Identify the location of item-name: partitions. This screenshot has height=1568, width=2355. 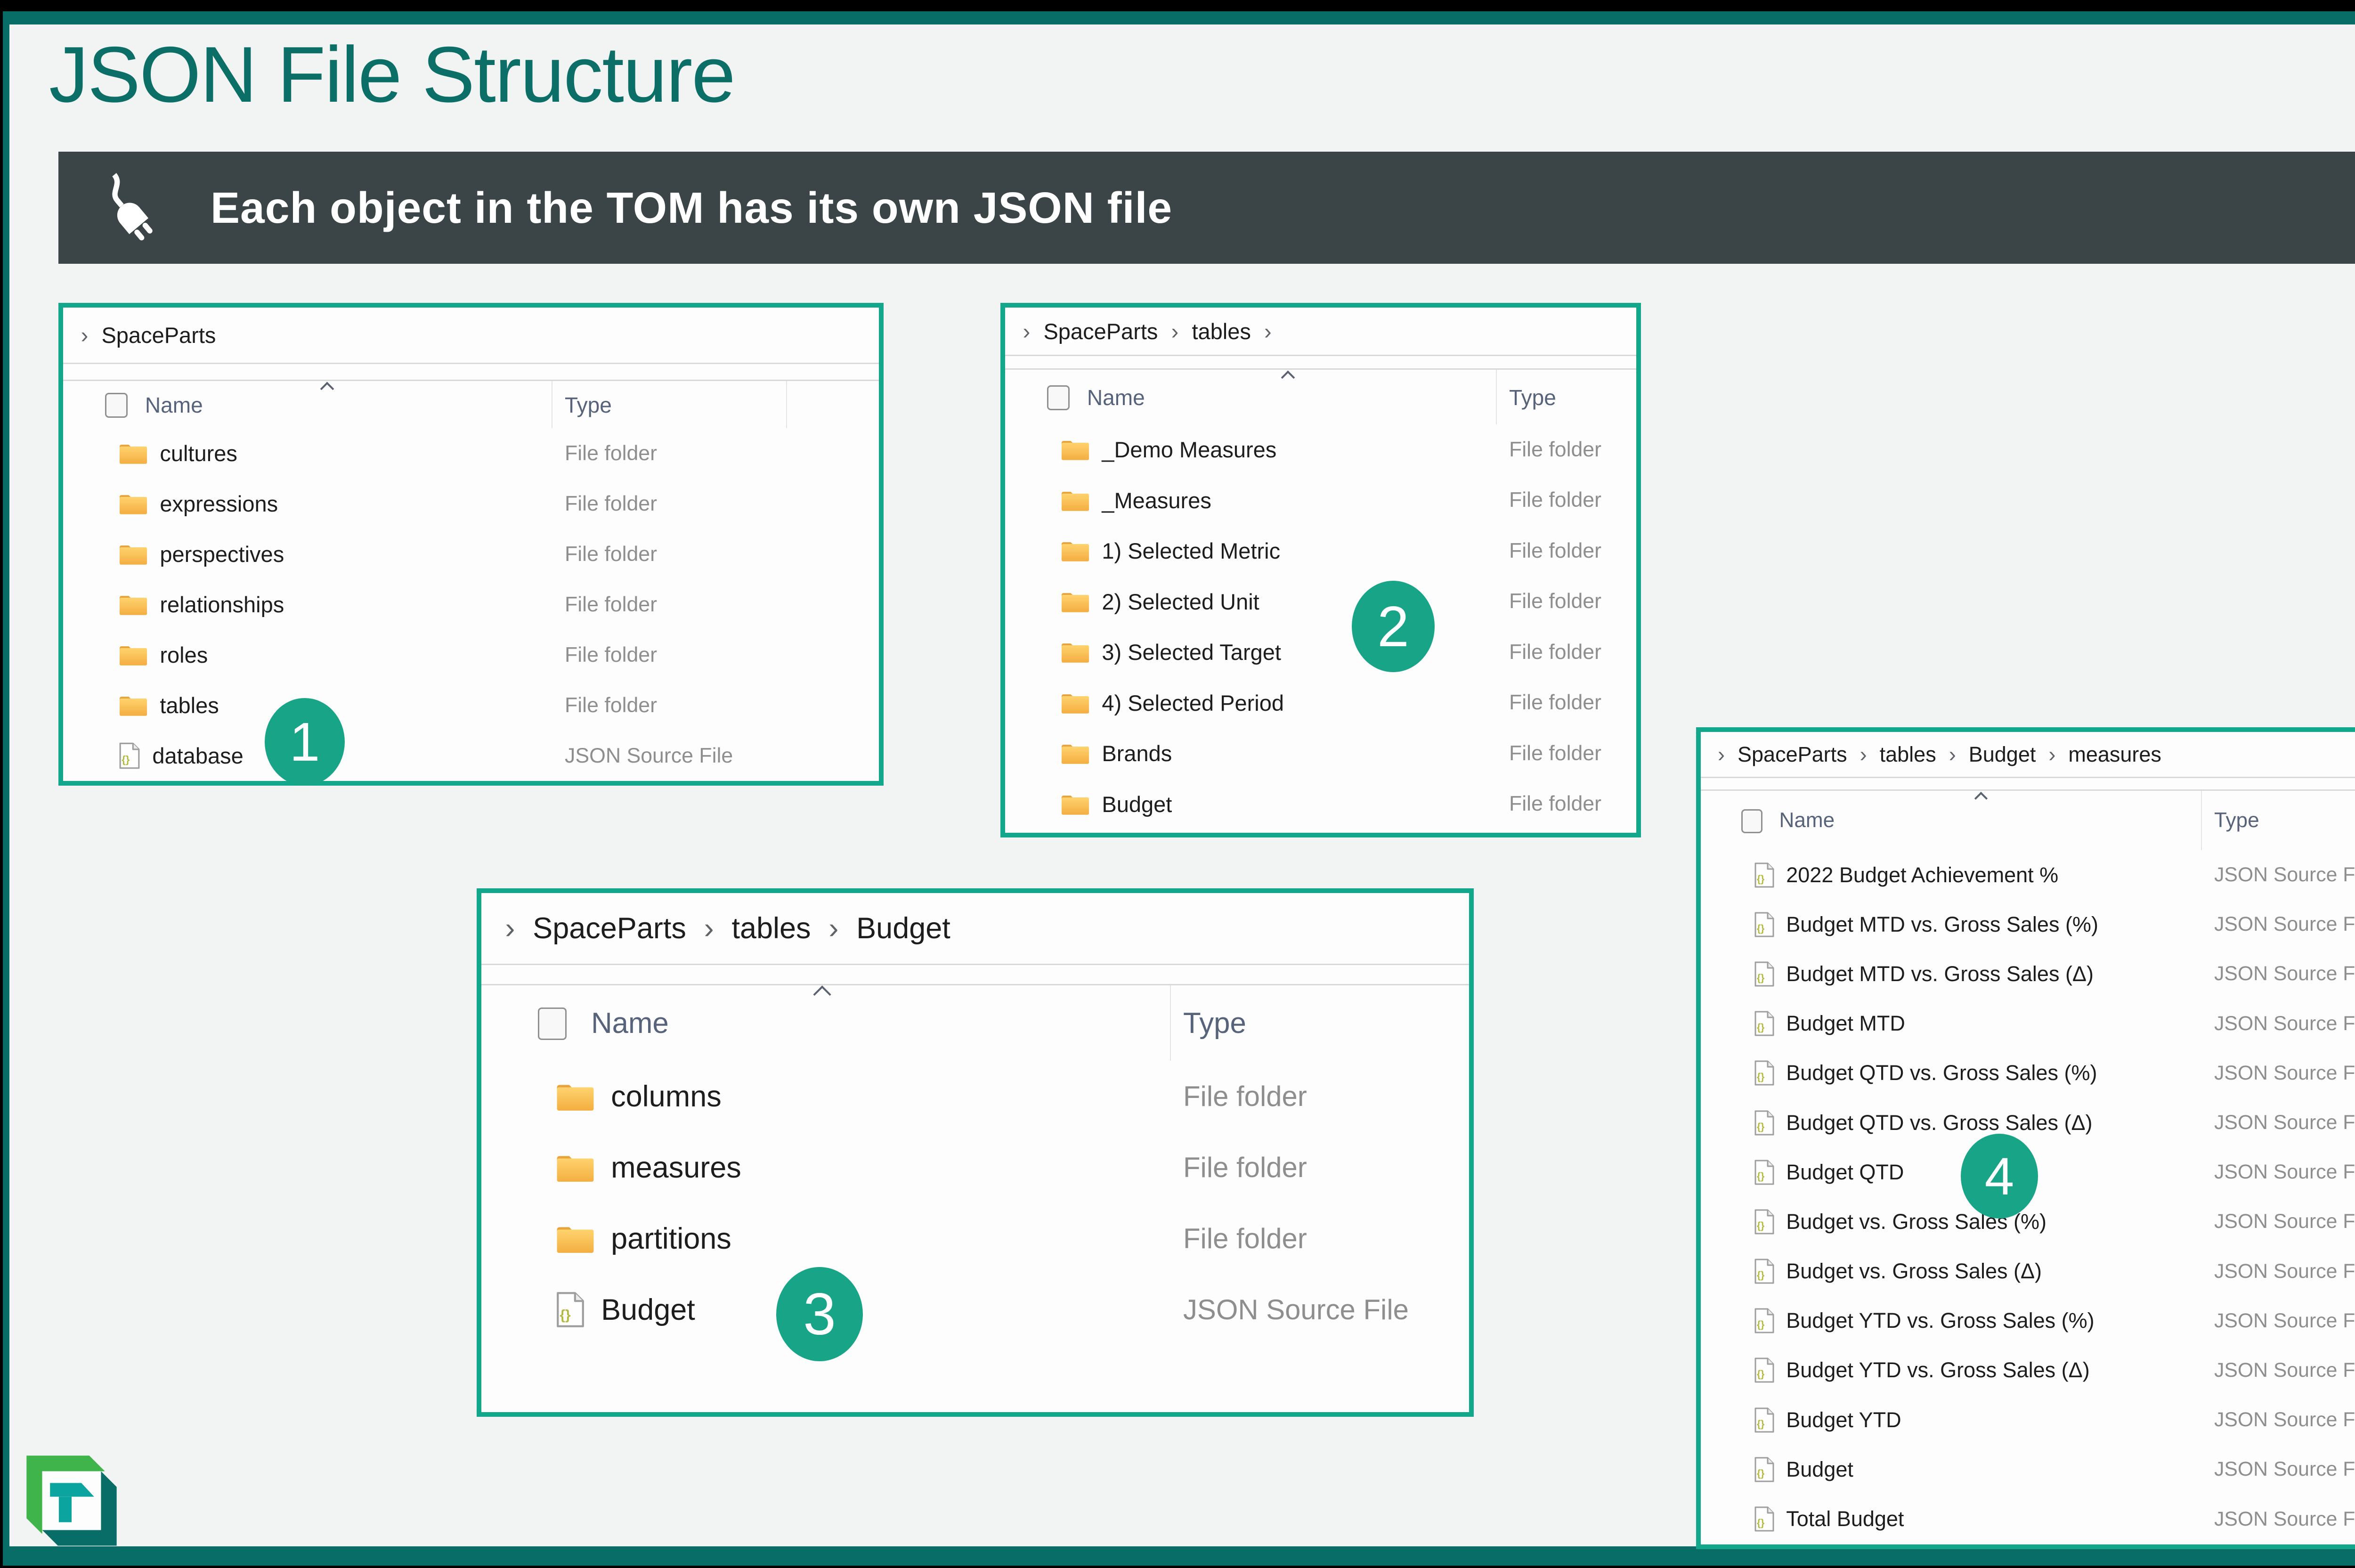
(671, 1238).